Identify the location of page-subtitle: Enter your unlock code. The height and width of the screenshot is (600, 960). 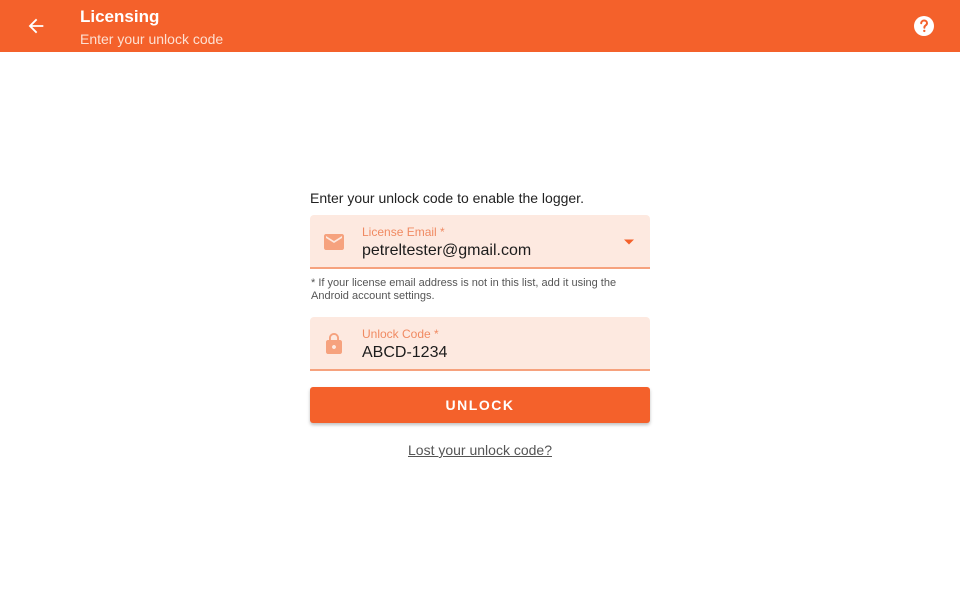
(152, 39).